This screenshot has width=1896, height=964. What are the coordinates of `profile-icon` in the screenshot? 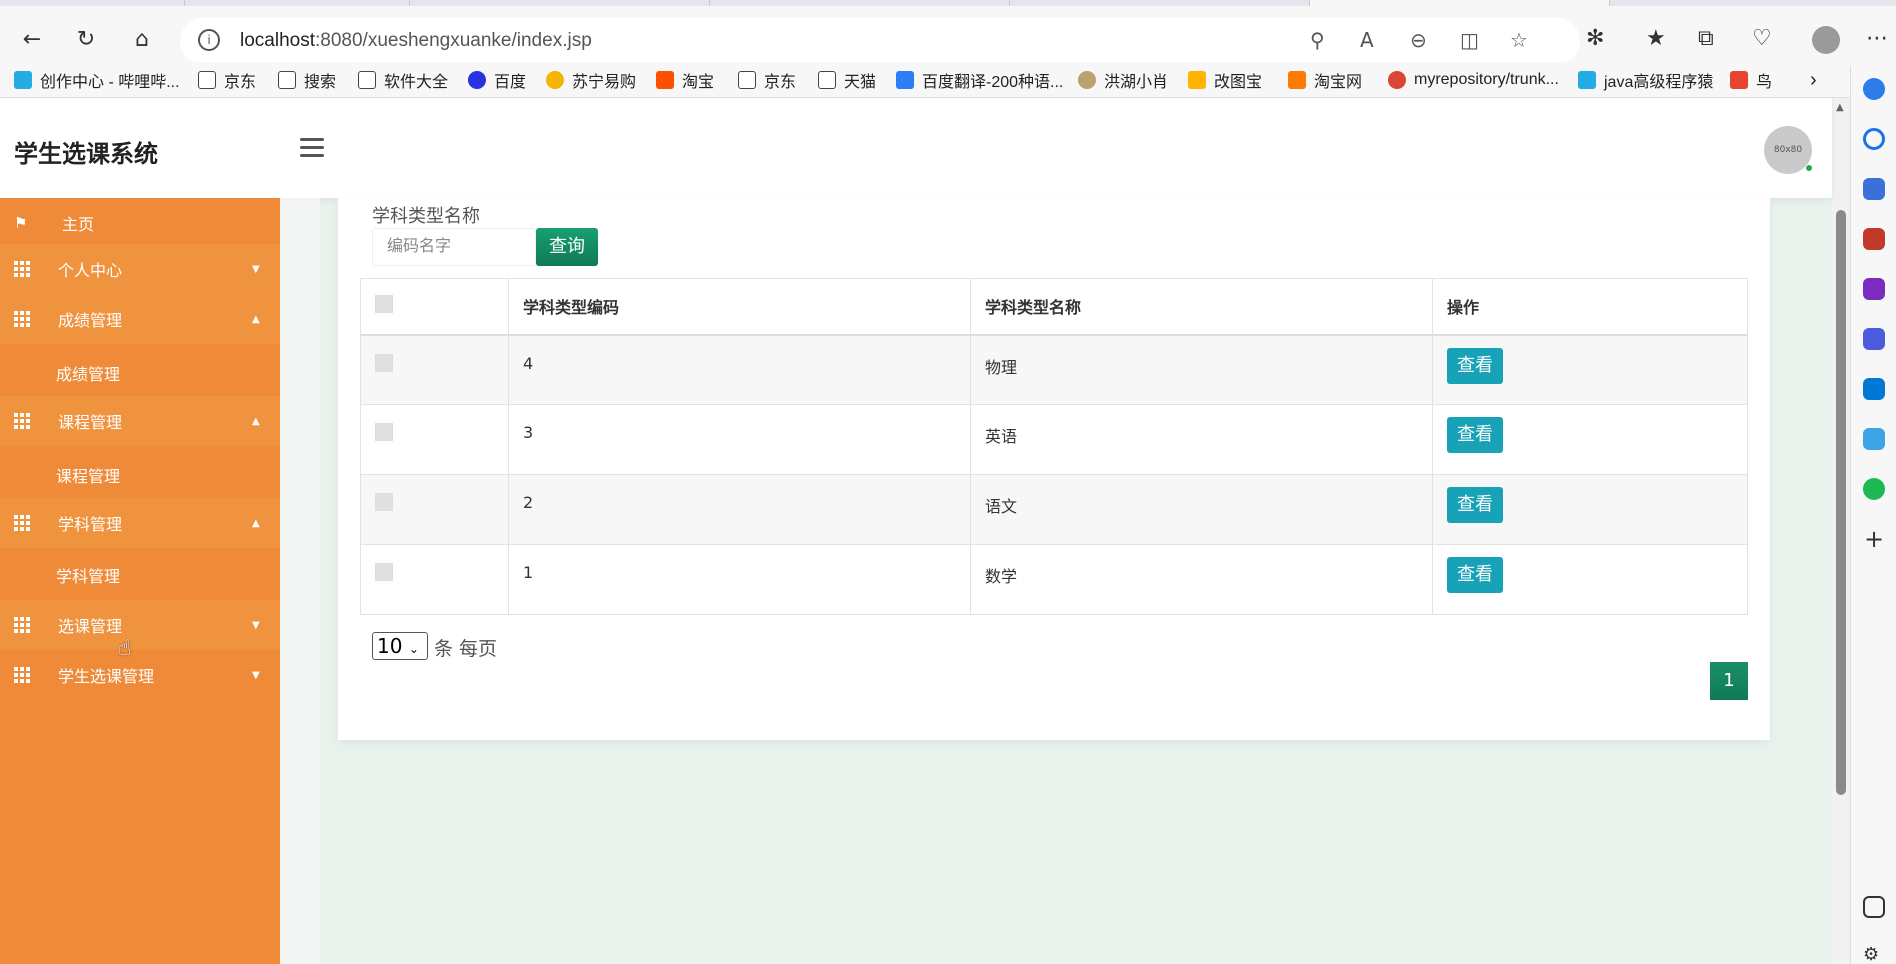 It's located at (1826, 40).